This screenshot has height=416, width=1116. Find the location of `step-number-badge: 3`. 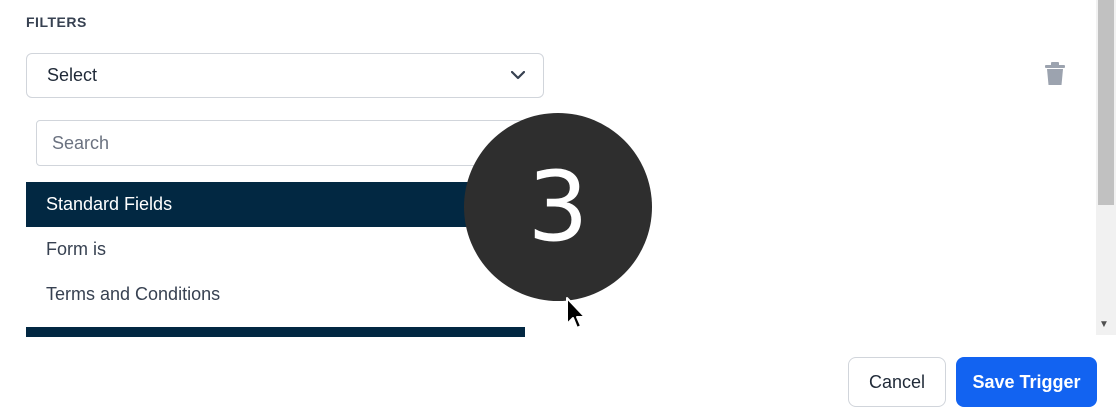

step-number-badge: 3 is located at coordinates (558, 207).